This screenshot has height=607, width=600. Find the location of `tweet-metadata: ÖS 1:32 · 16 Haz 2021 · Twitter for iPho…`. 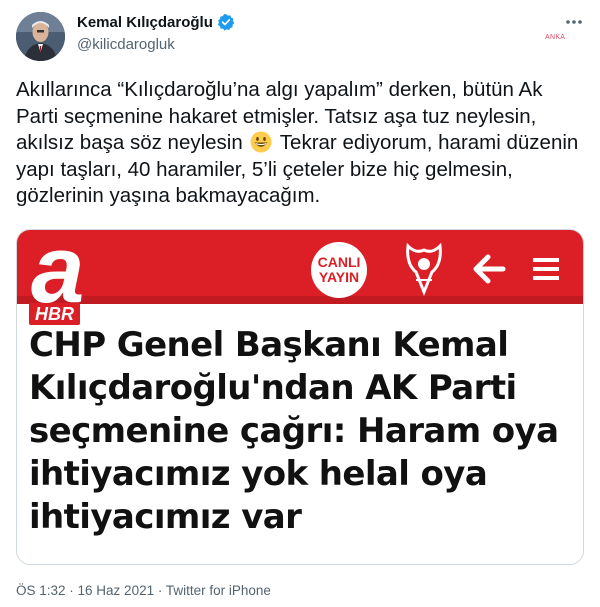

tweet-metadata: ÖS 1:32 · 16 Haz 2021 · Twitter for iPho… is located at coordinates (143, 590).